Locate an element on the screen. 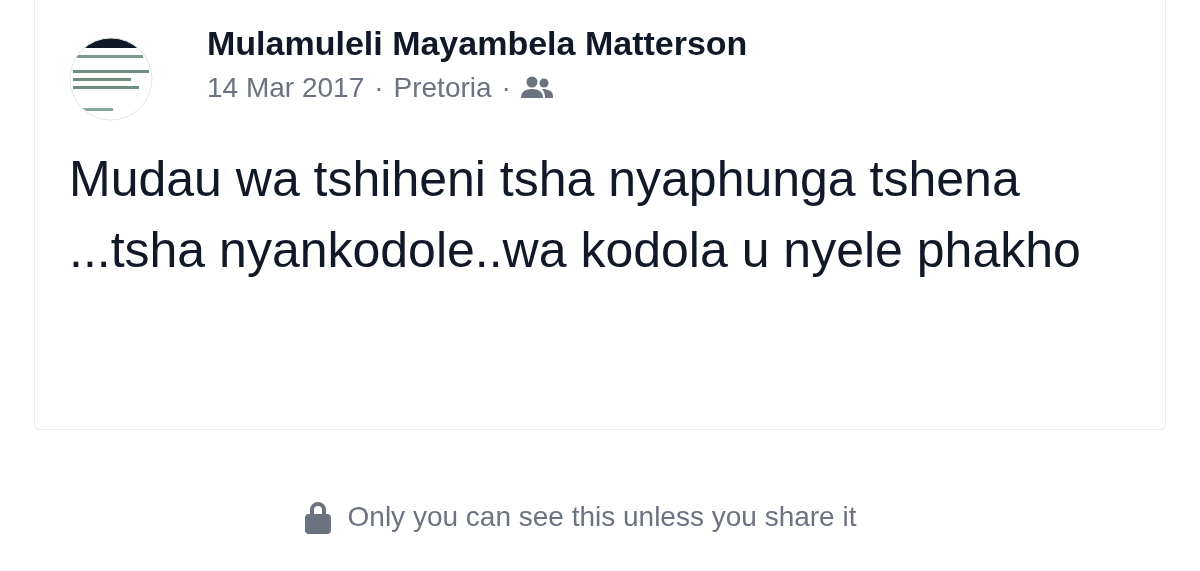 The height and width of the screenshot is (571, 1200). post-location: Pretoria is located at coordinates (442, 88).